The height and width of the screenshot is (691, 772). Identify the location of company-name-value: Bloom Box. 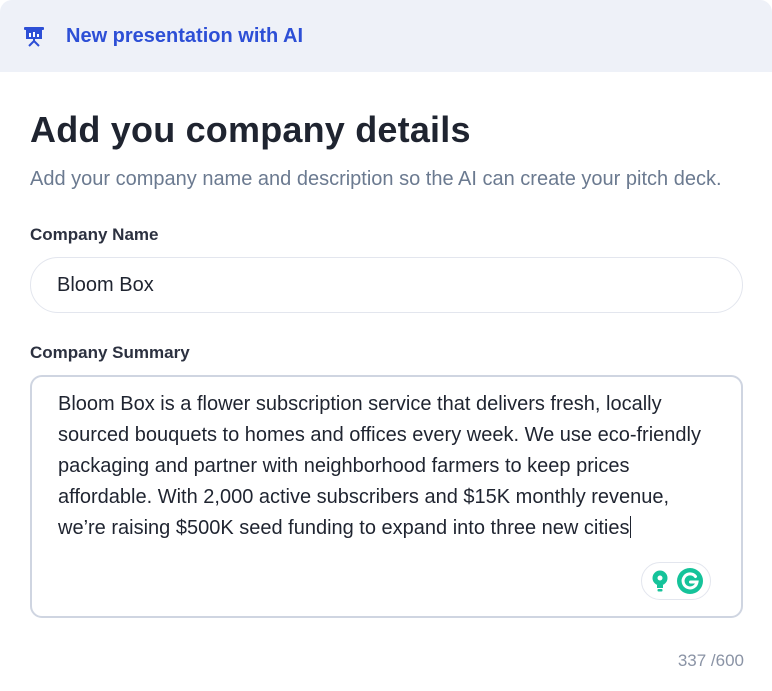
(105, 284).